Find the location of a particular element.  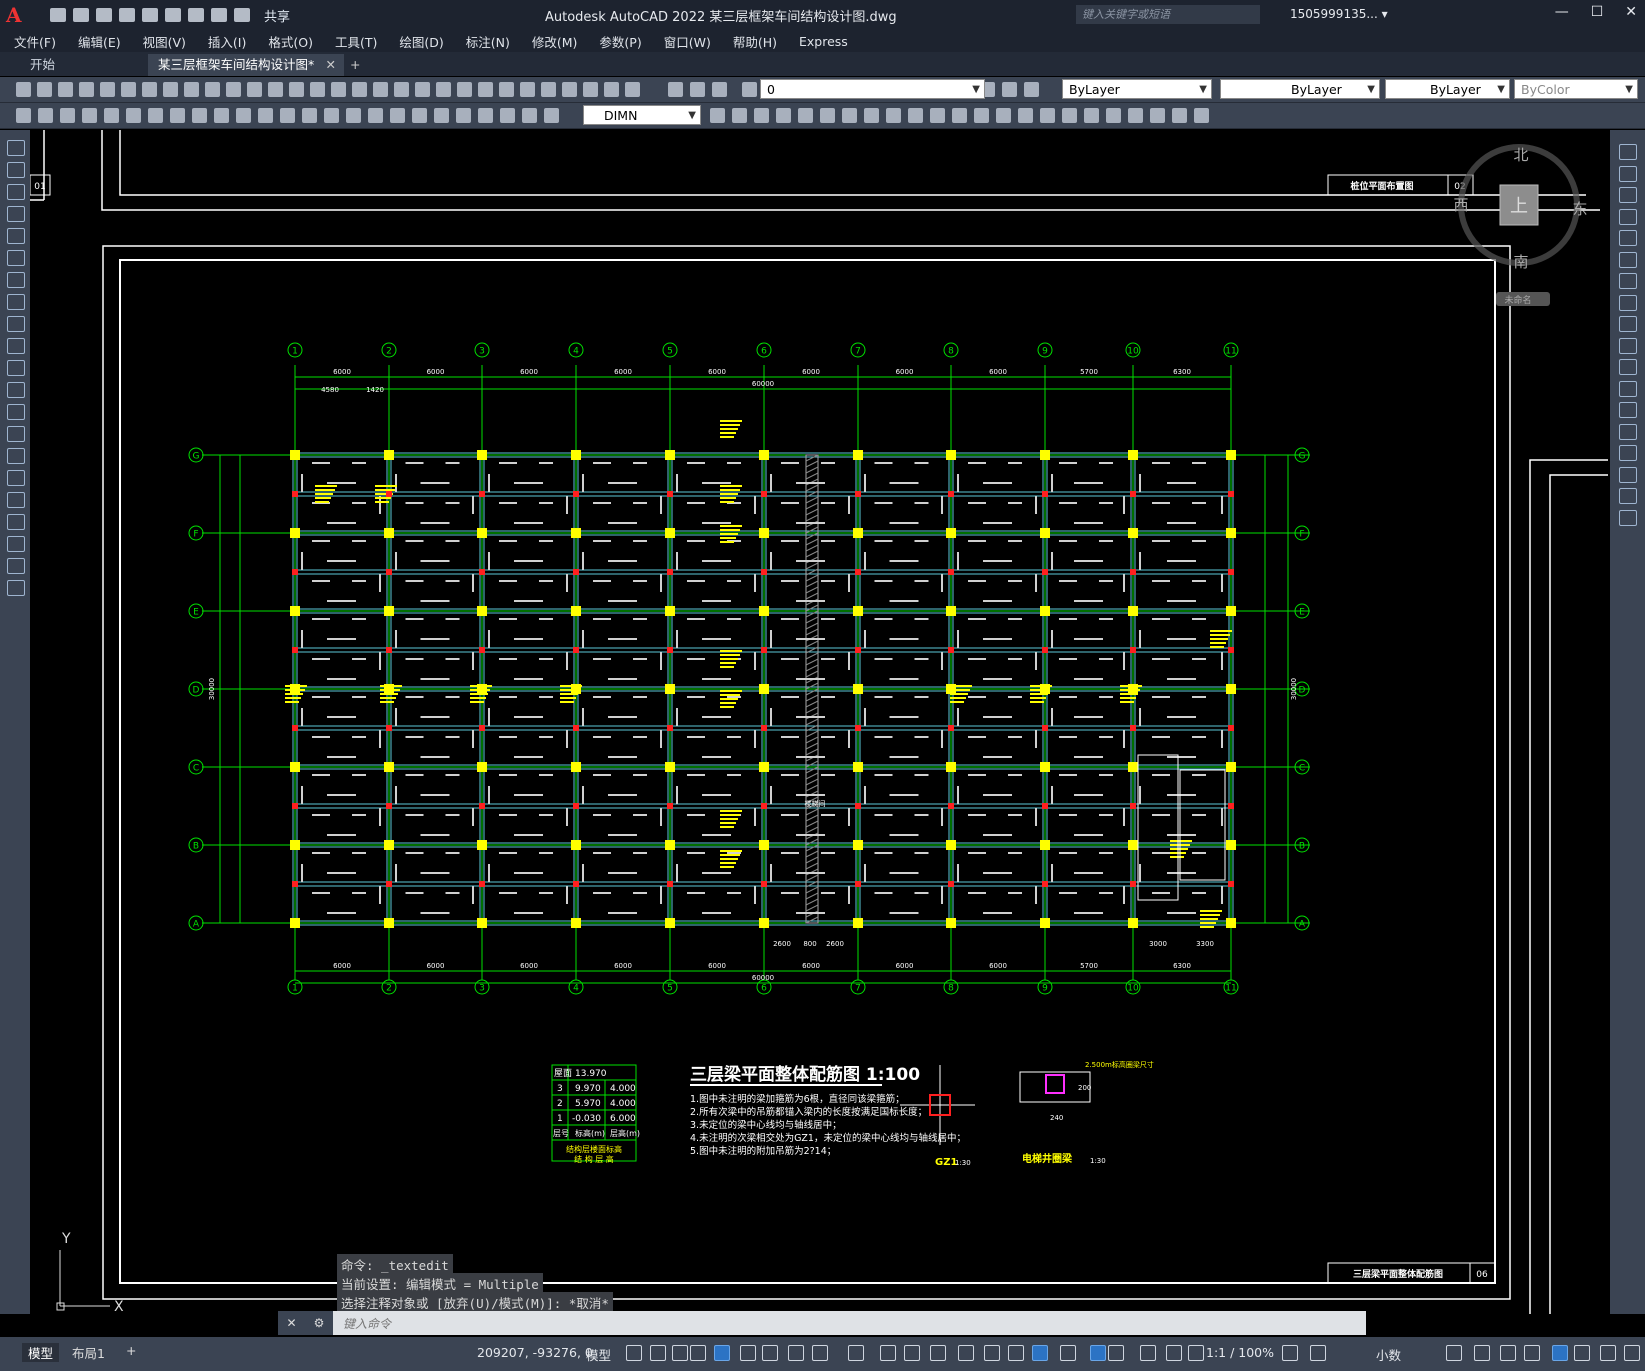

standard-tool-18-icon is located at coordinates (380, 89).